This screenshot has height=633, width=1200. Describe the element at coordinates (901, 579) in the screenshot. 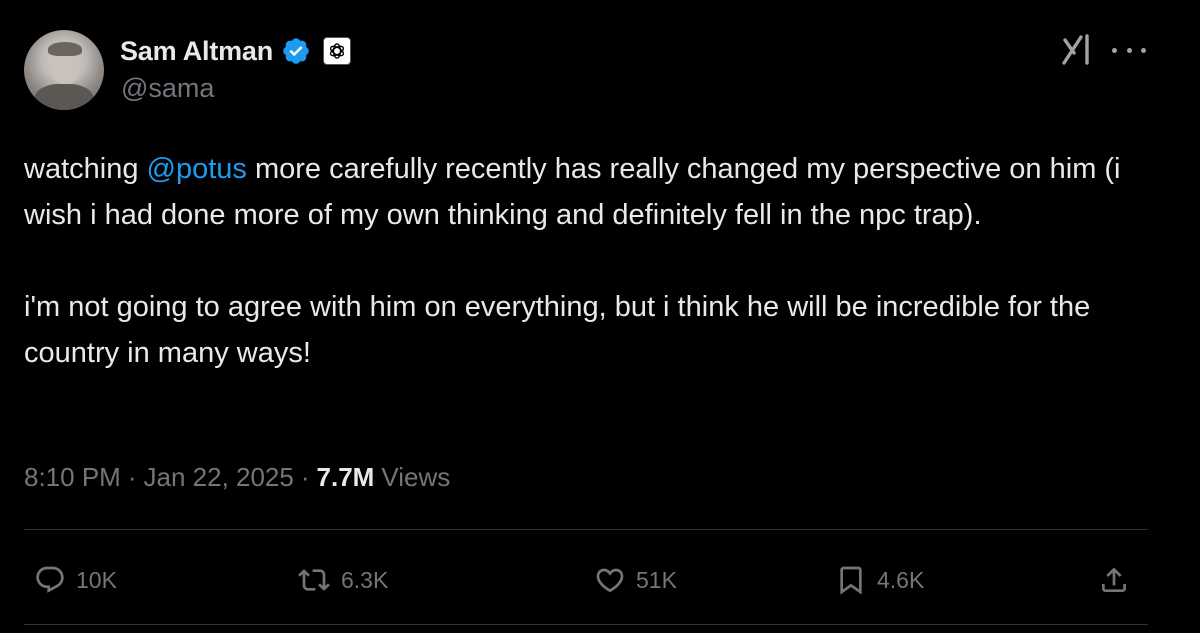

I see `bookmark-count: 4.6K` at that location.